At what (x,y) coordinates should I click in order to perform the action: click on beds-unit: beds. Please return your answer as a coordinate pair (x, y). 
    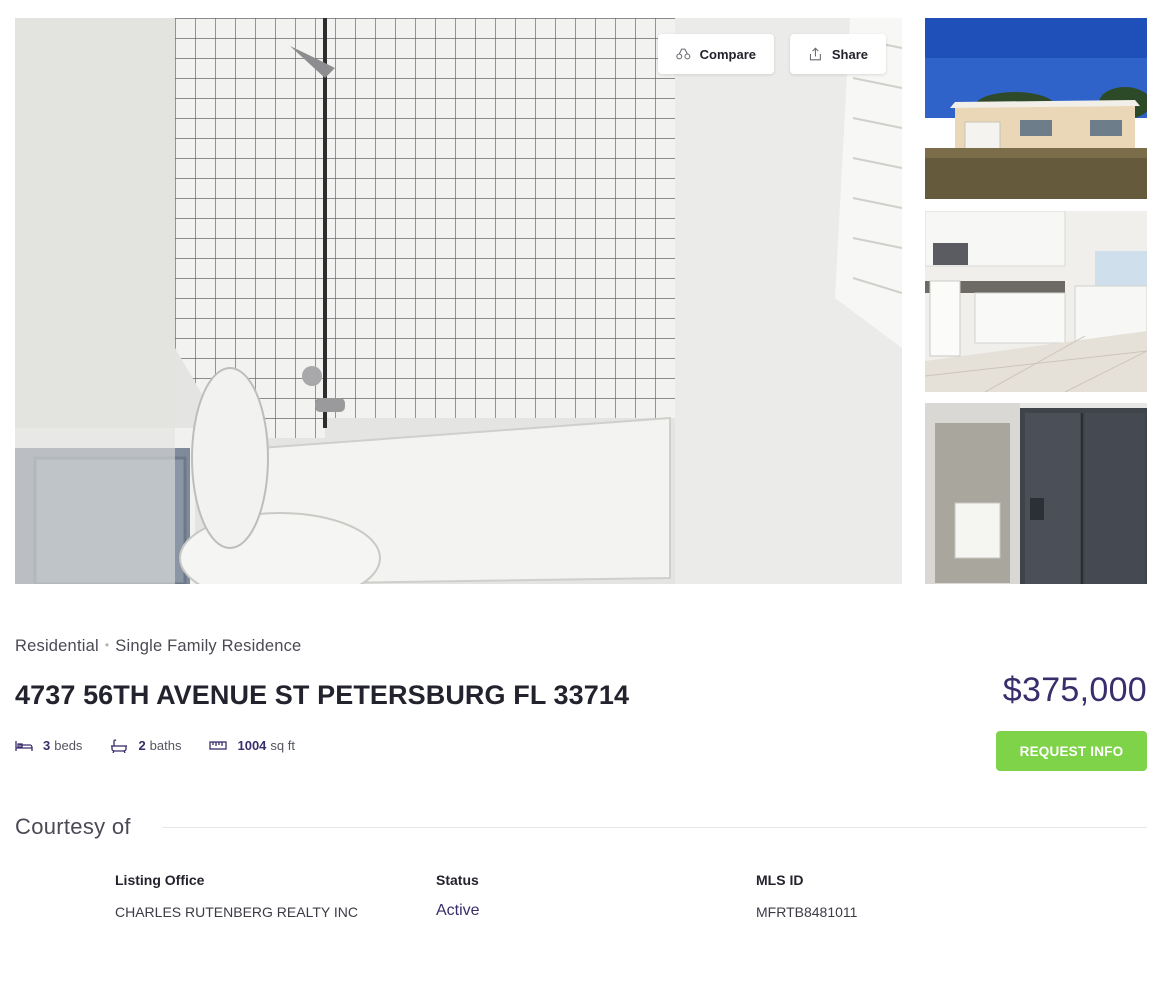
    Looking at the image, I should click on (68, 745).